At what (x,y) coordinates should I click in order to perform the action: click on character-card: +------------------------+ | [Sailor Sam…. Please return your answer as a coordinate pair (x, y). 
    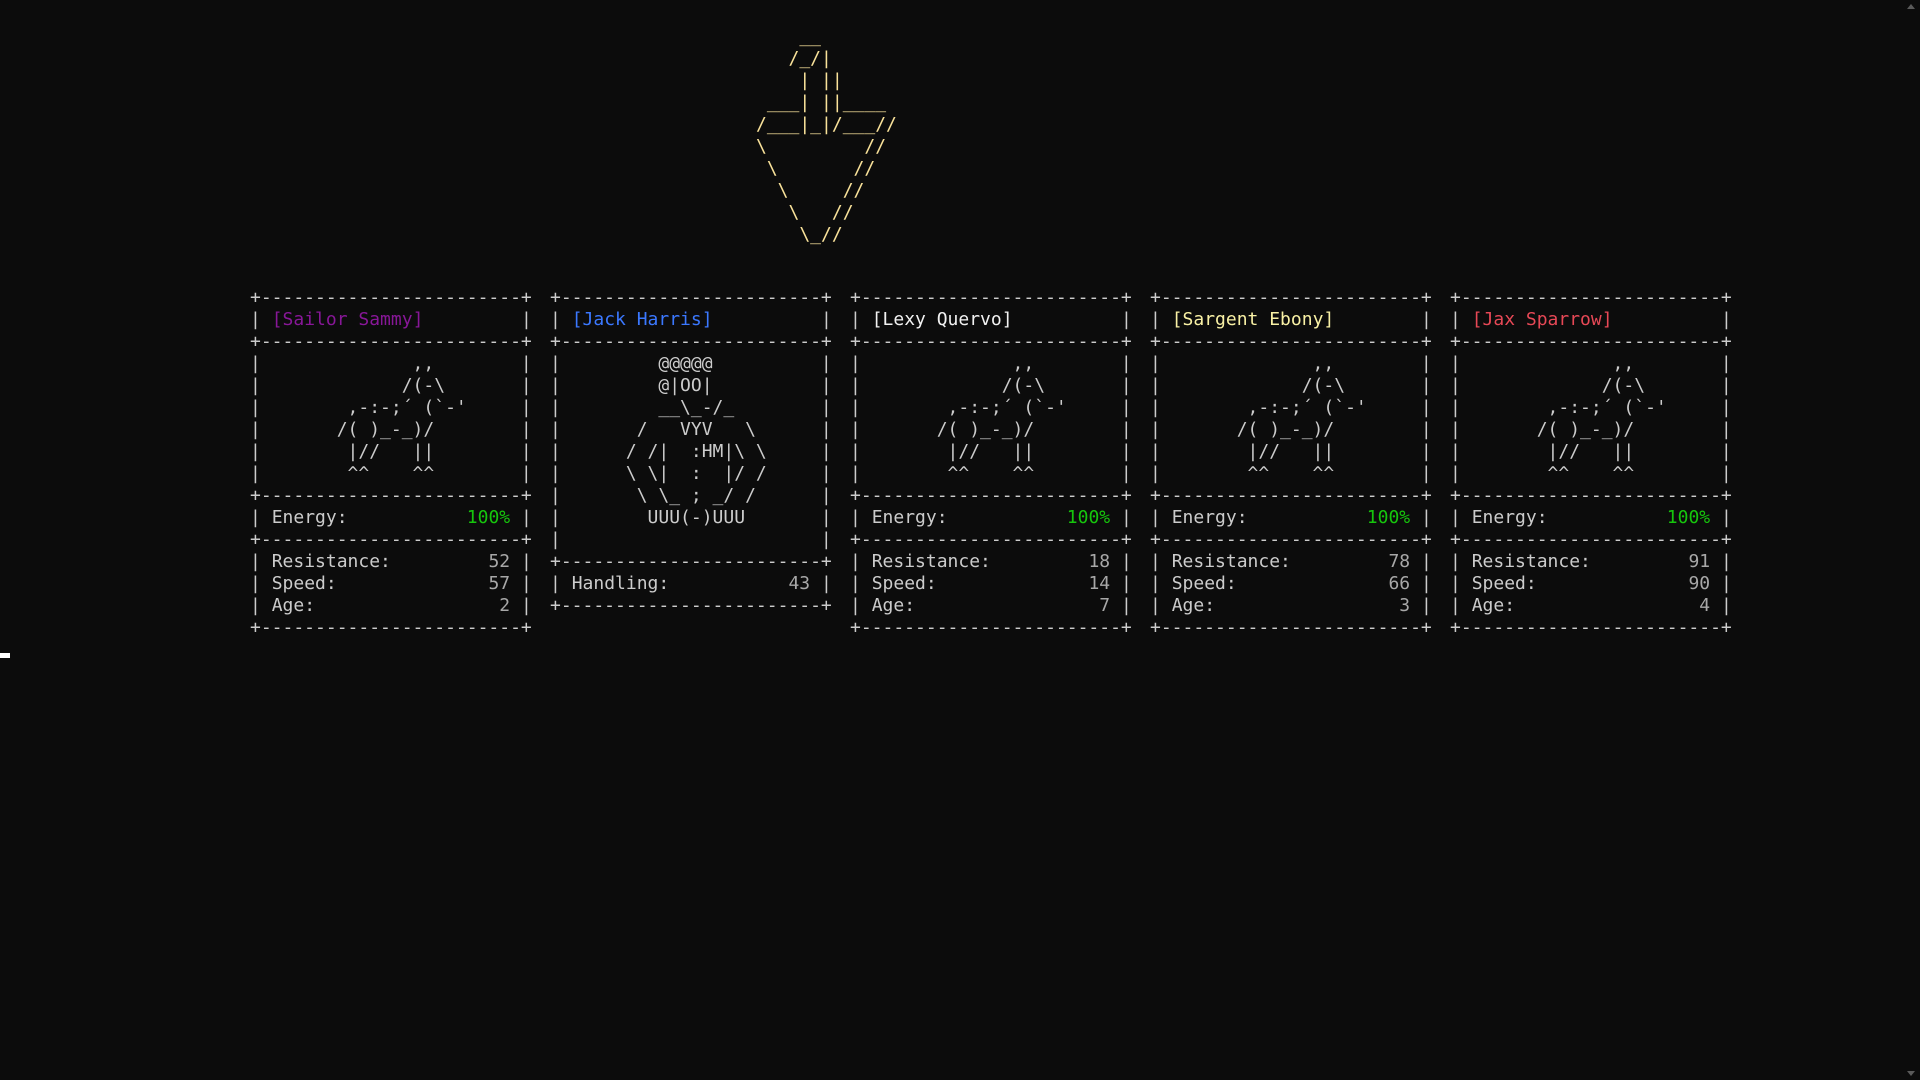
    Looking at the image, I should click on (391, 463).